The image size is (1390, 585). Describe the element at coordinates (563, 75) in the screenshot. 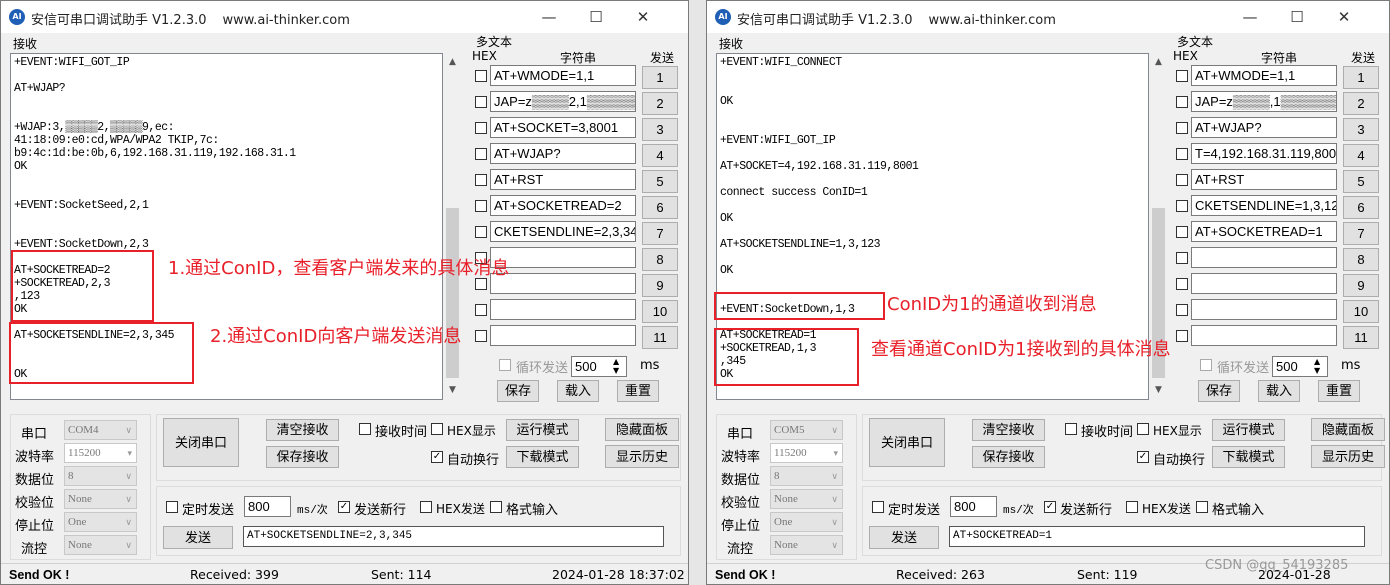

I see `multi-string-input: AT+WMODE=1,1` at that location.